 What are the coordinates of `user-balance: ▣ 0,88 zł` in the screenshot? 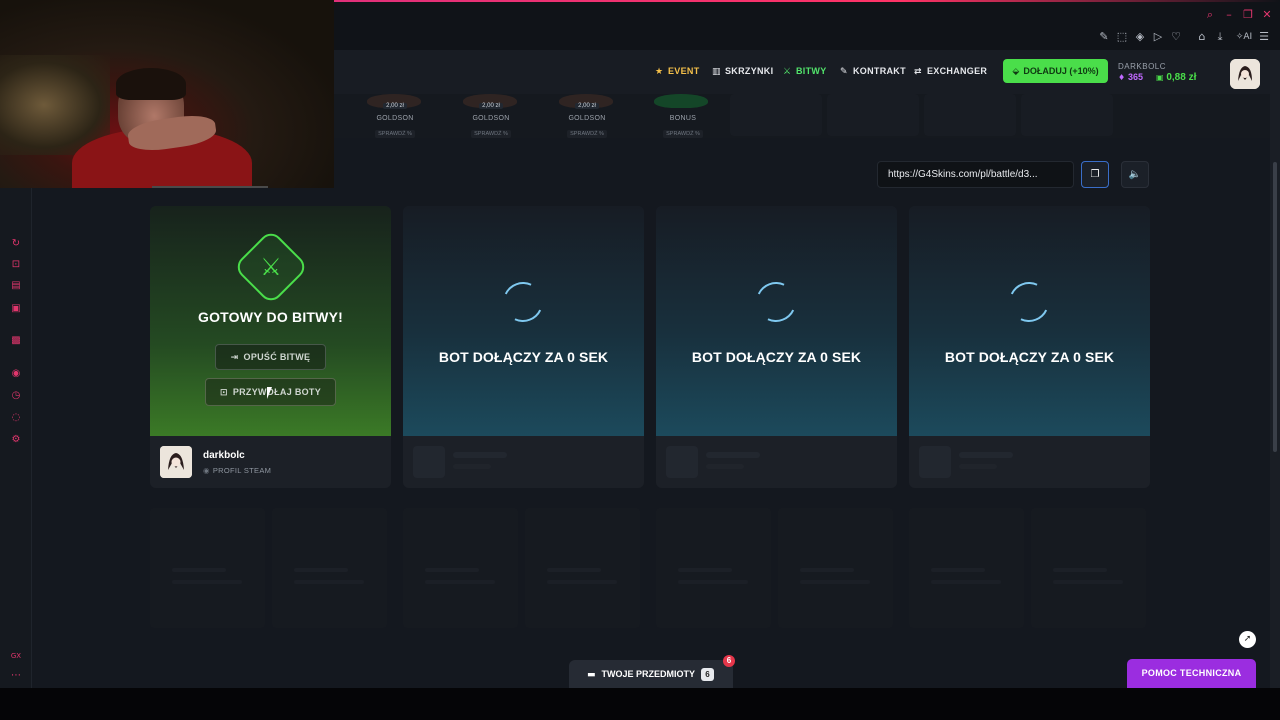 It's located at (1176, 77).